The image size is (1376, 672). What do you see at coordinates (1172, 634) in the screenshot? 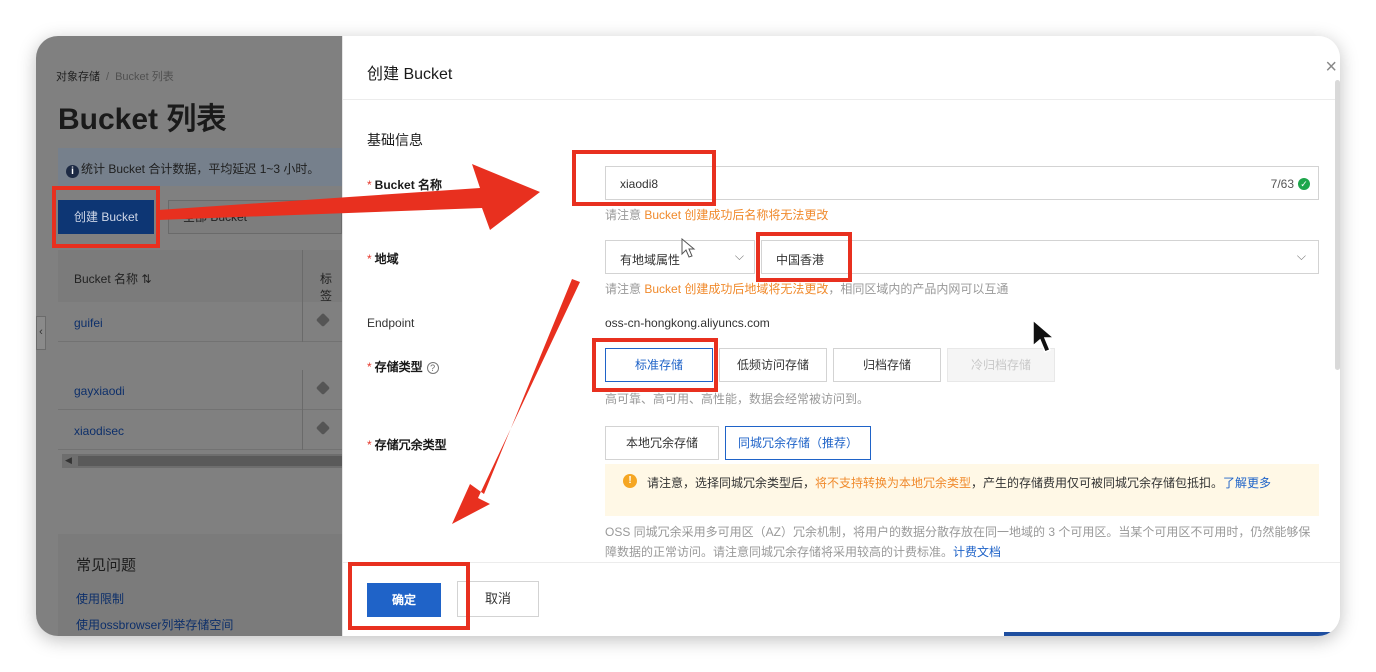
I see `bottom-accent-bar` at bounding box center [1172, 634].